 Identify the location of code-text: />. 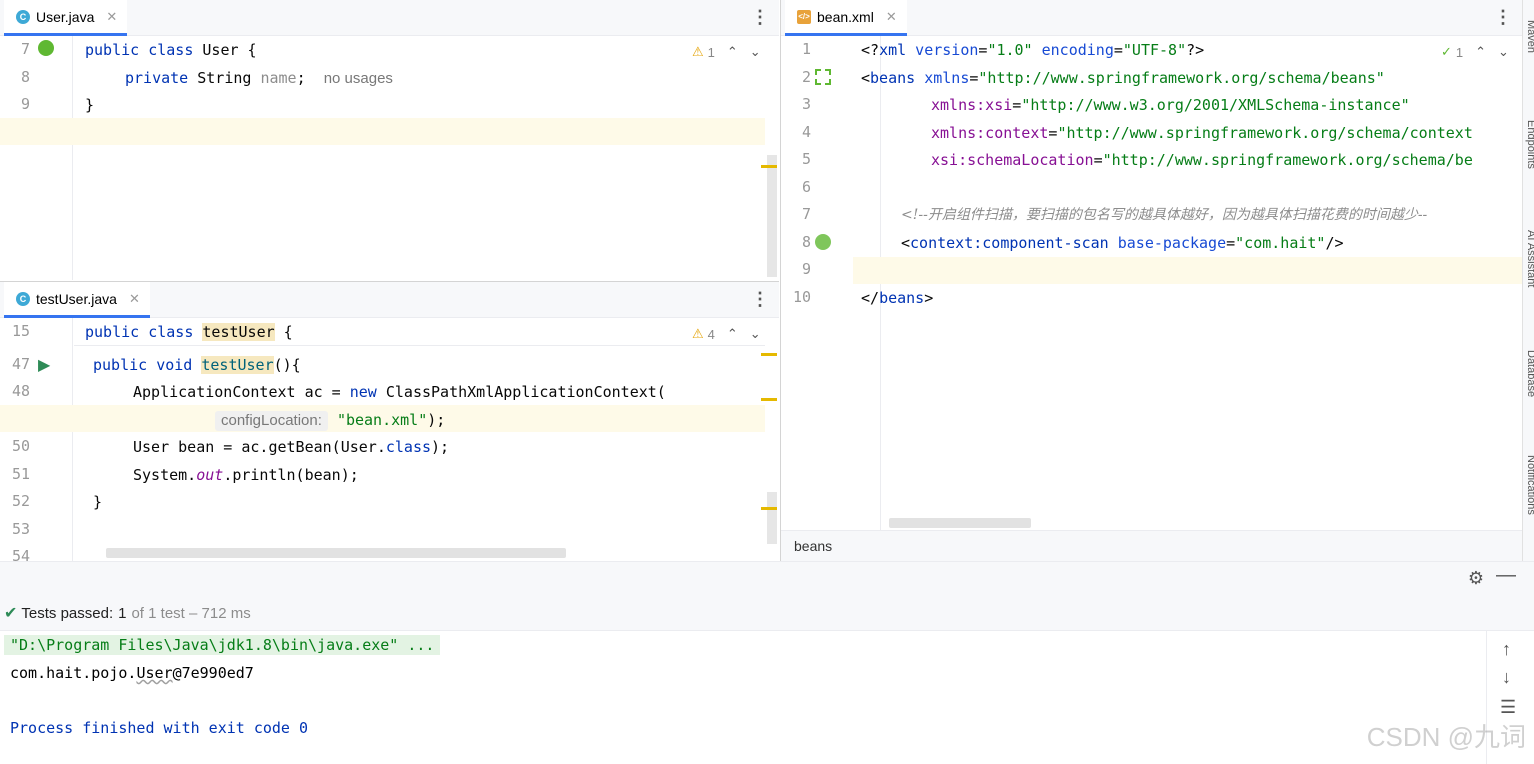
(1334, 243).